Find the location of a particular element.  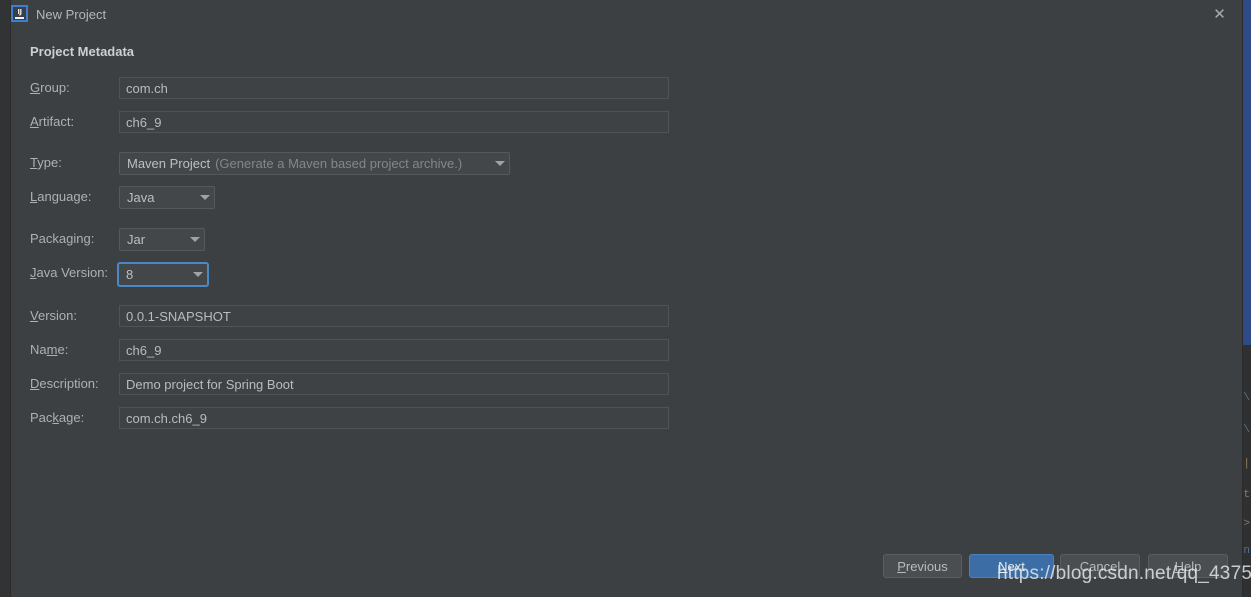

label-language: Language: is located at coordinates (61, 196).